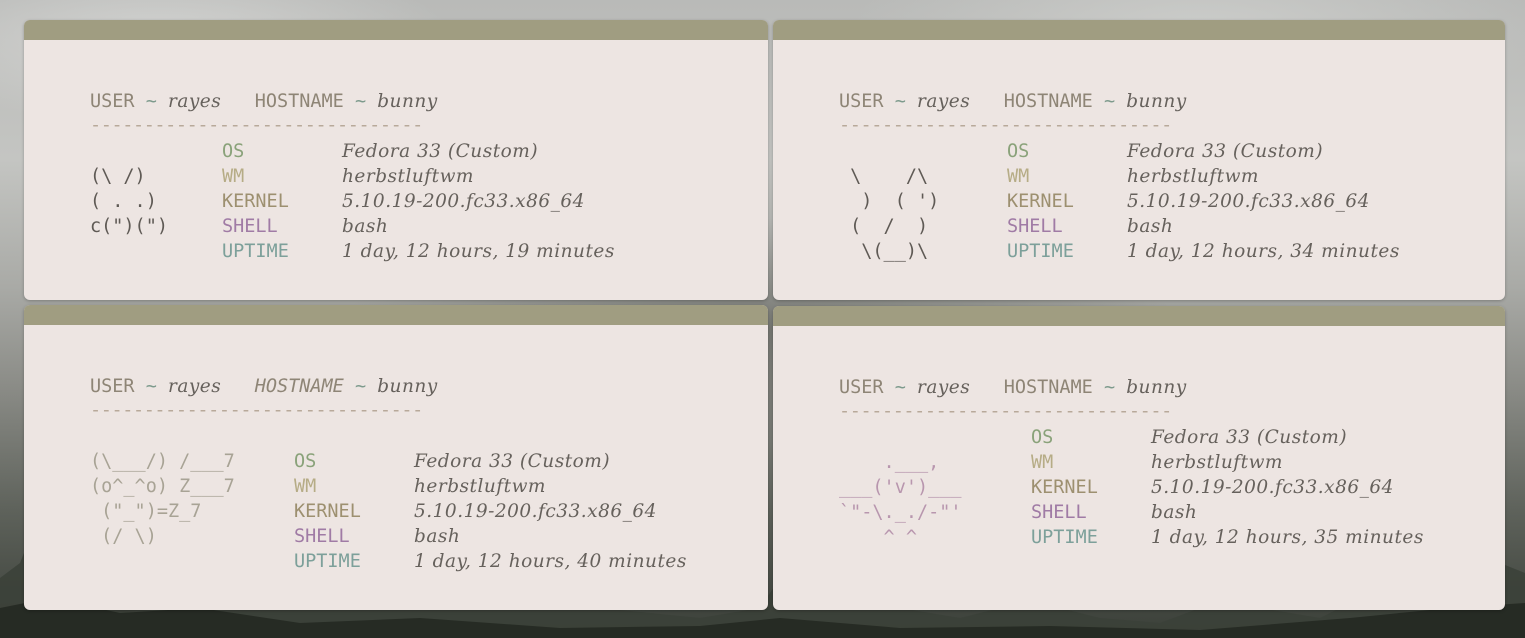 This screenshot has height=638, width=1525. What do you see at coordinates (118, 176) in the screenshot?
I see `ascii-art-line: (\ /)` at bounding box center [118, 176].